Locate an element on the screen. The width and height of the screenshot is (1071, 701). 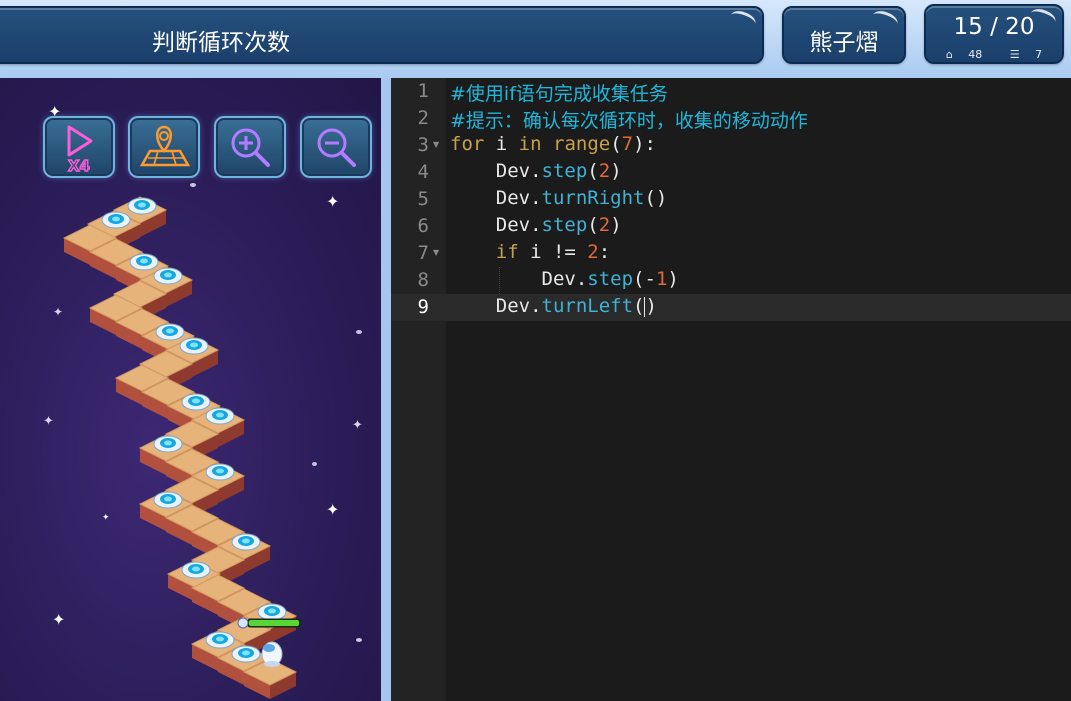
line-number: 5 is located at coordinates (423, 199).